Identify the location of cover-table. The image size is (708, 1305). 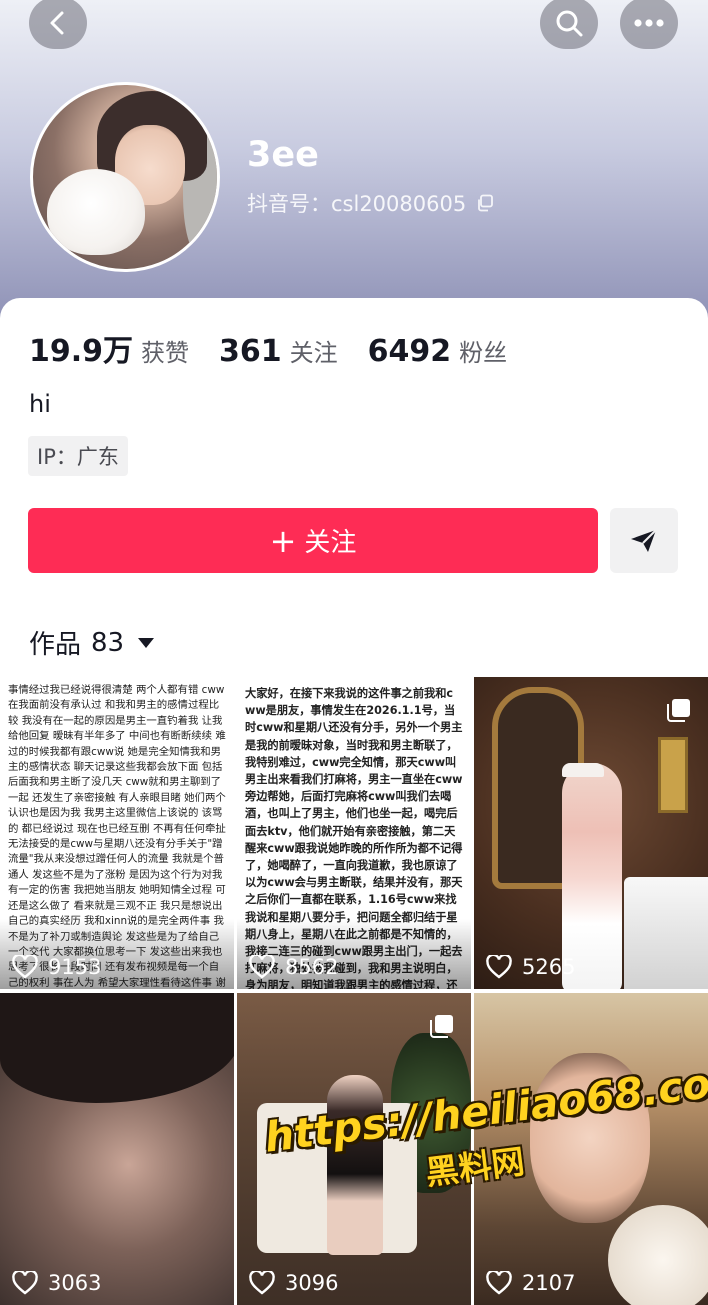
(666, 933).